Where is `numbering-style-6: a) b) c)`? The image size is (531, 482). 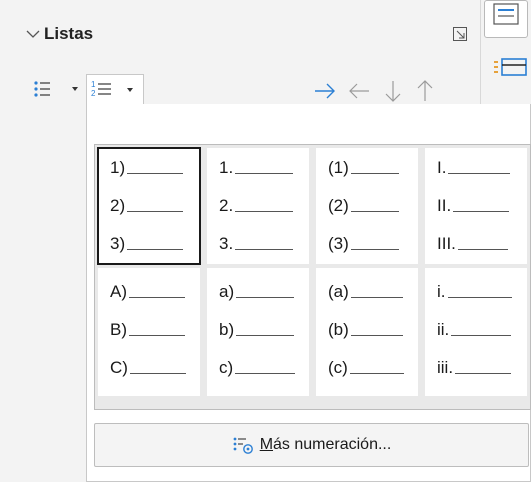 numbering-style-6: a) b) c) is located at coordinates (258, 332).